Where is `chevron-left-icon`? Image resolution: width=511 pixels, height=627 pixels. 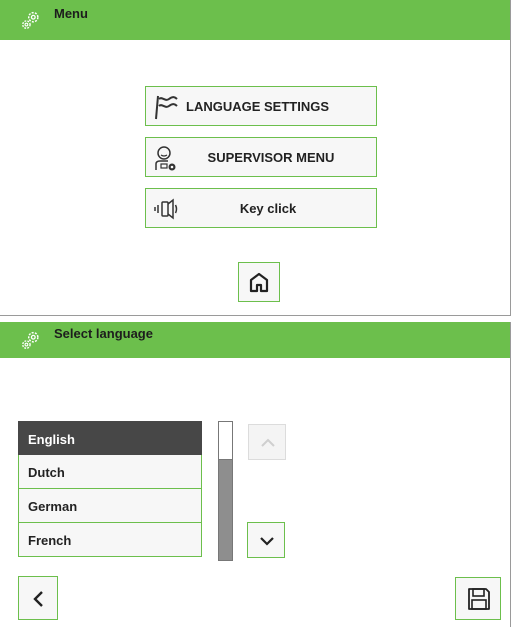 chevron-left-icon is located at coordinates (38, 599).